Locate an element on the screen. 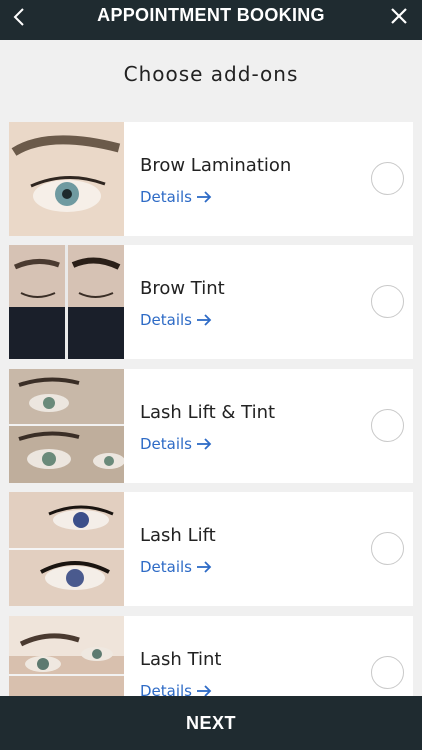 This screenshot has height=750, width=422. addon-card-brow-tint: Brow Tint Details is located at coordinates (211, 302).